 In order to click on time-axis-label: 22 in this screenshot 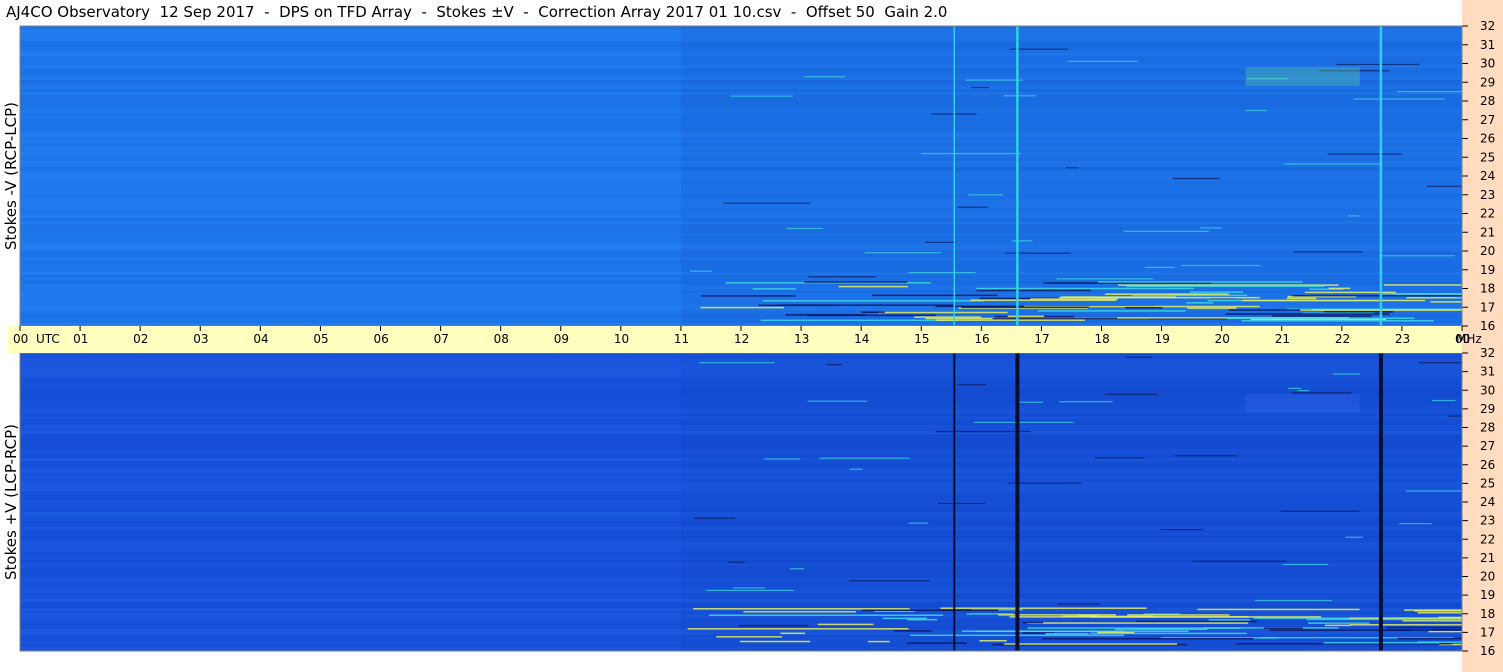, I will do `click(1342, 339)`.